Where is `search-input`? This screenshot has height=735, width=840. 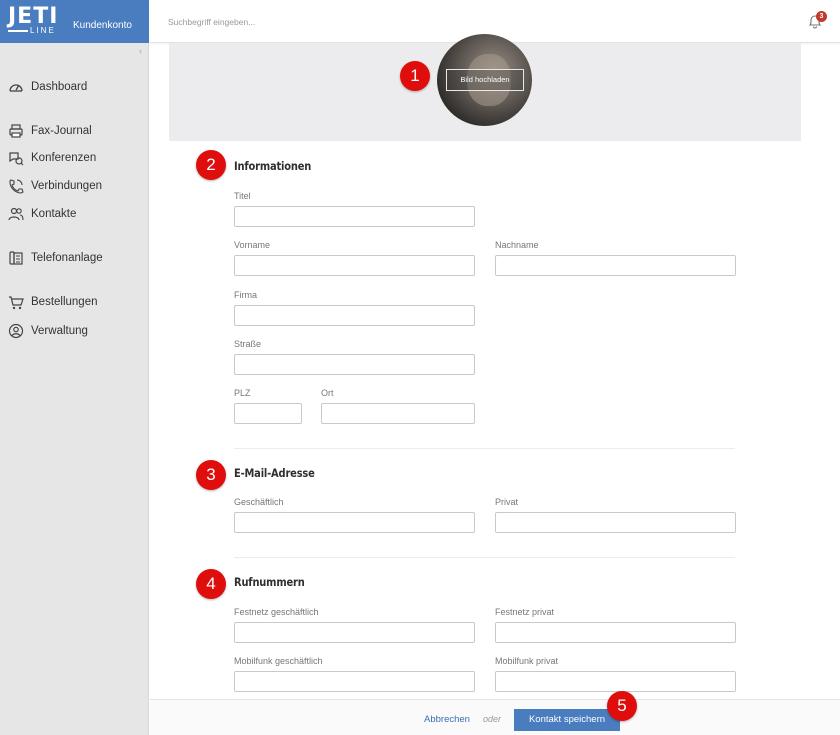
search-input is located at coordinates (318, 22).